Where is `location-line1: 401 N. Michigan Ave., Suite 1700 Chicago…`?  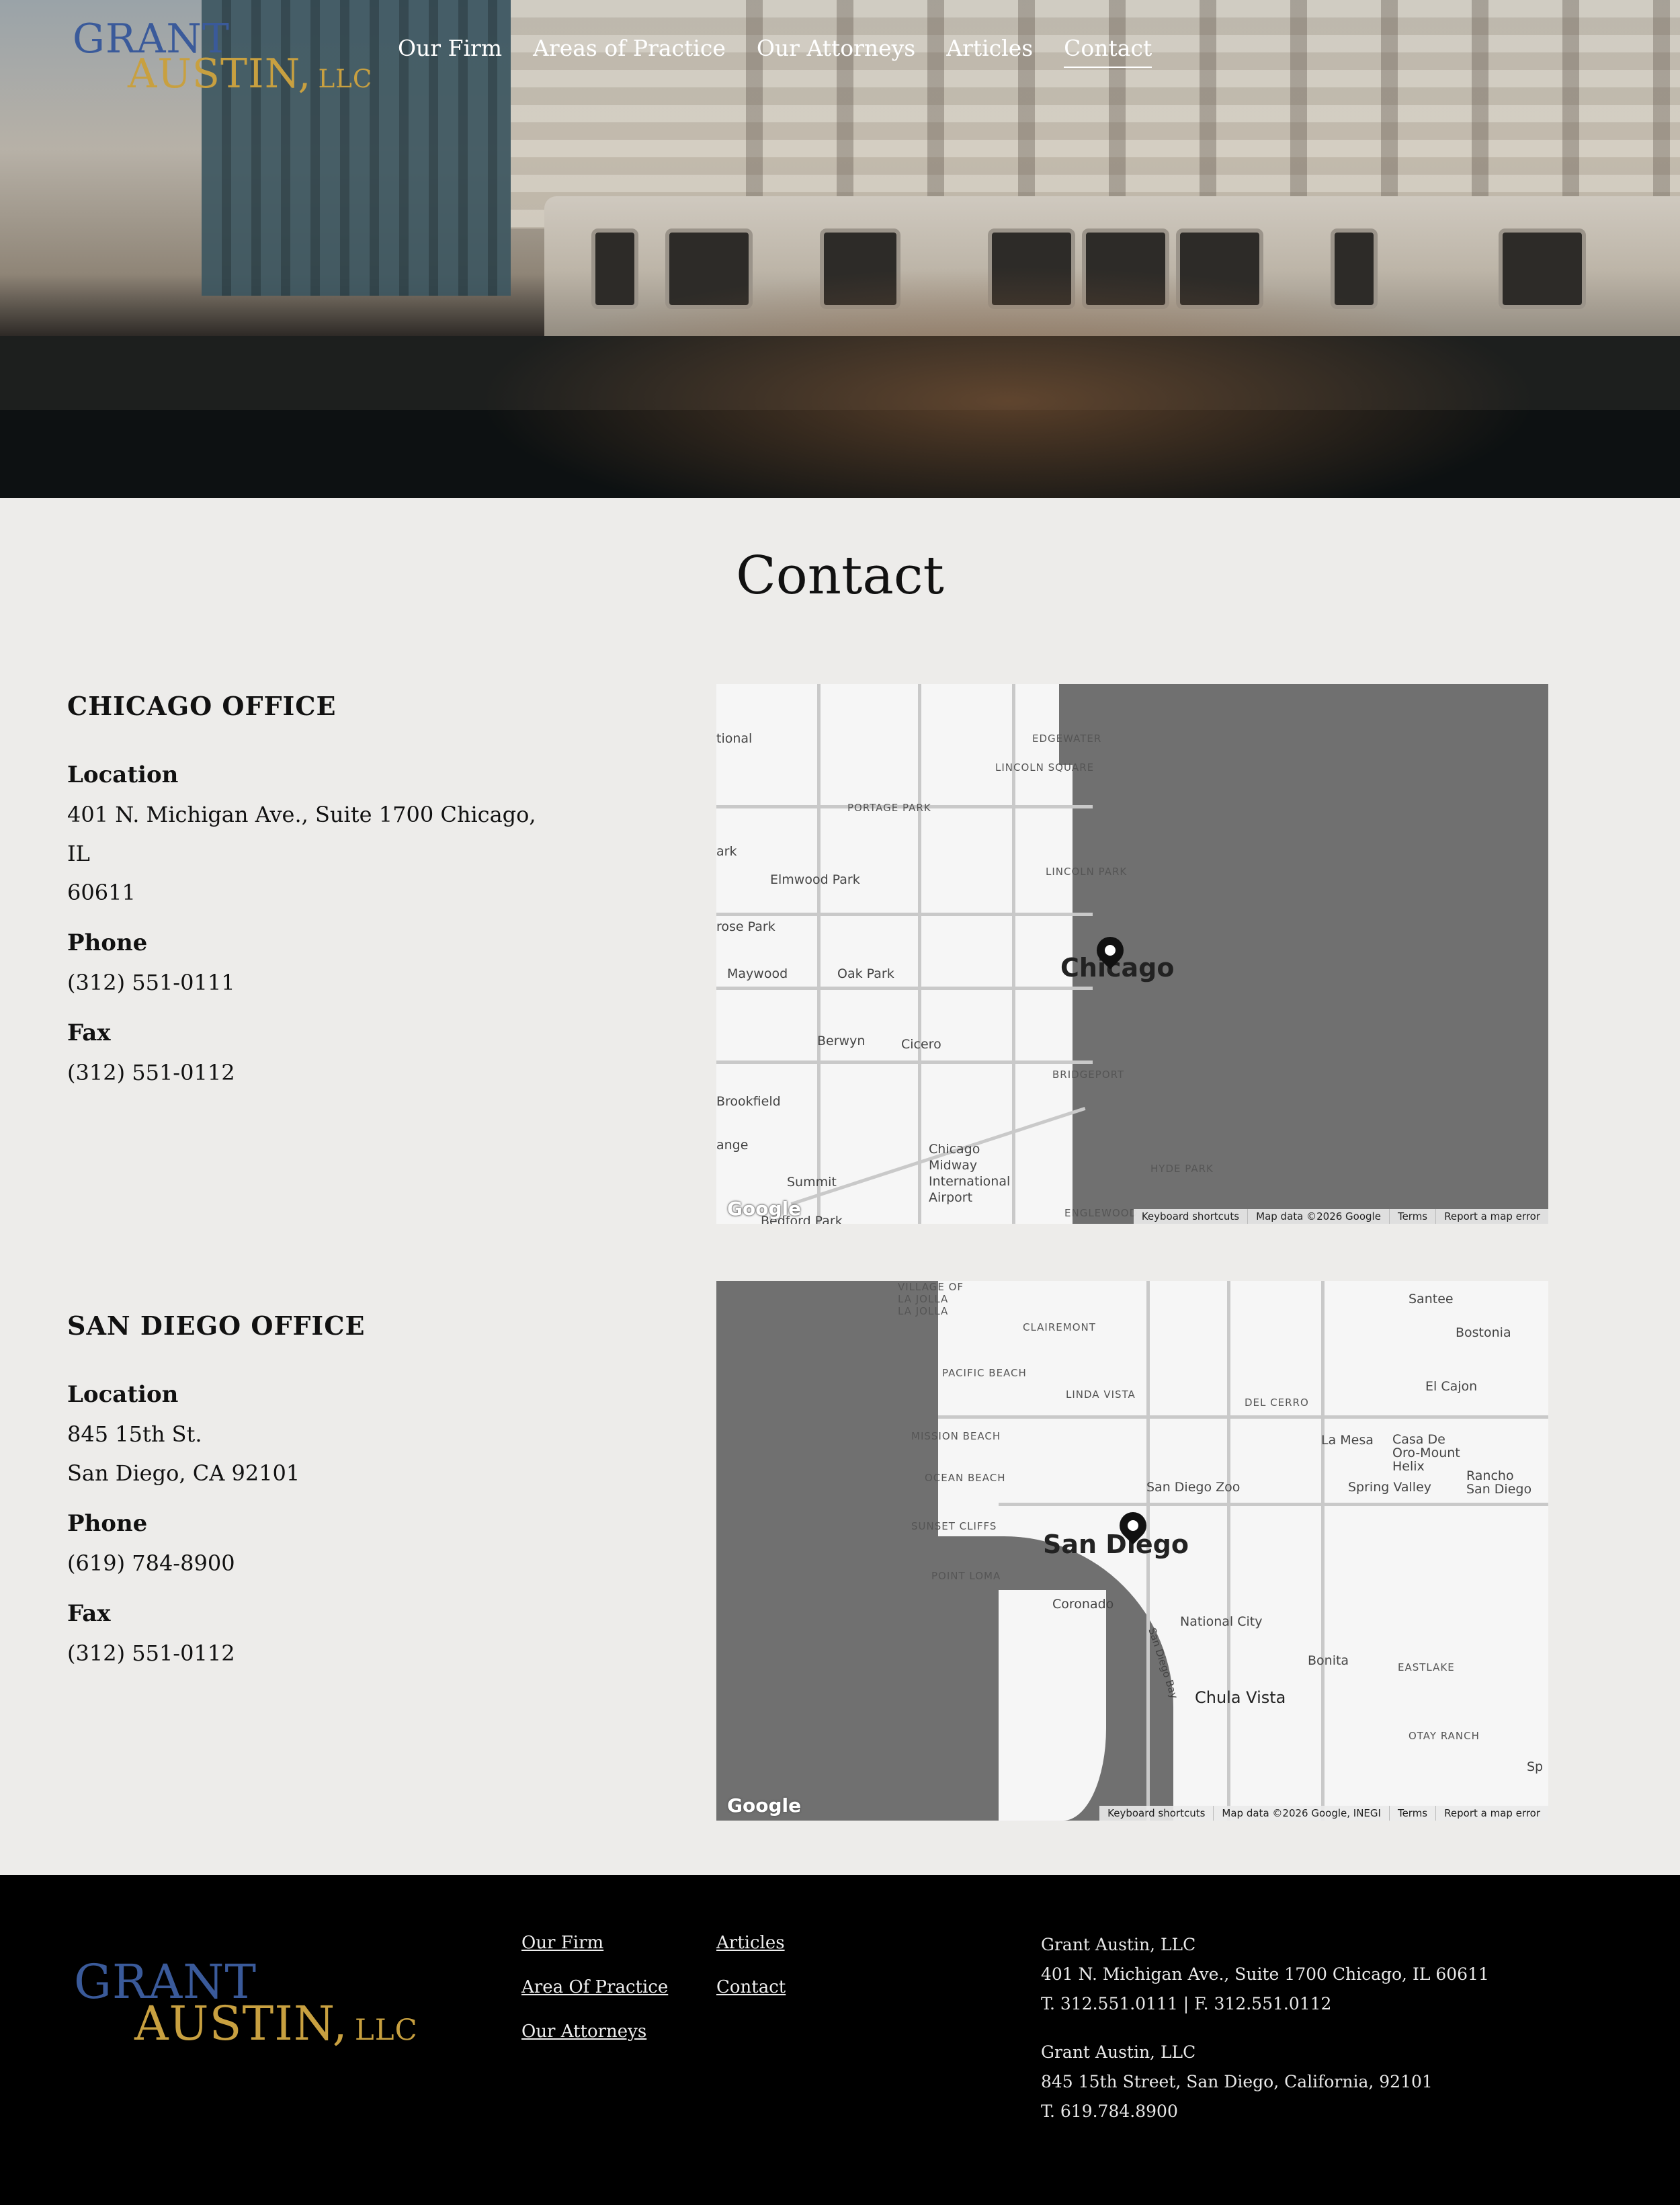
location-line1: 401 N. Michigan Ave., Suite 1700 Chicago… is located at coordinates (301, 834).